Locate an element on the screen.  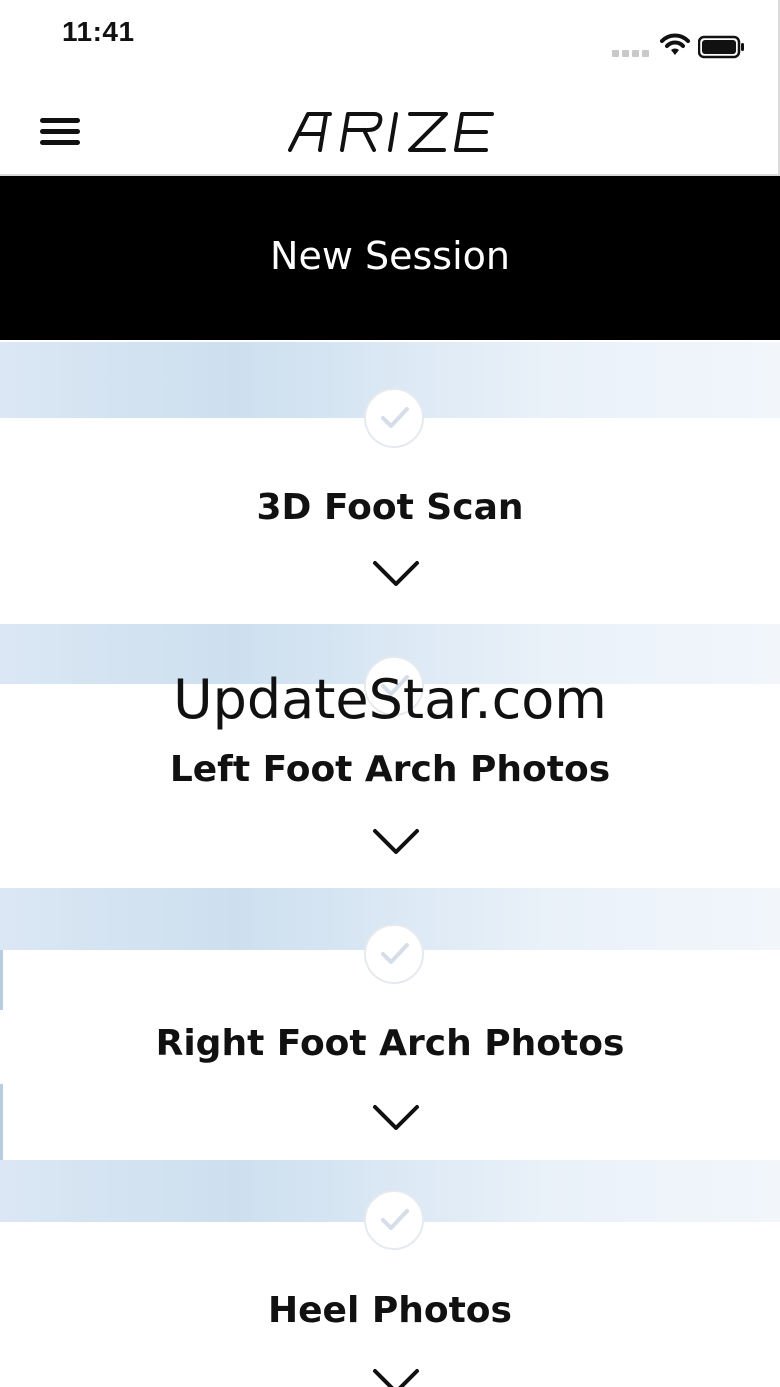
step-title: Right Foot Arch Photos is located at coordinates (390, 1043).